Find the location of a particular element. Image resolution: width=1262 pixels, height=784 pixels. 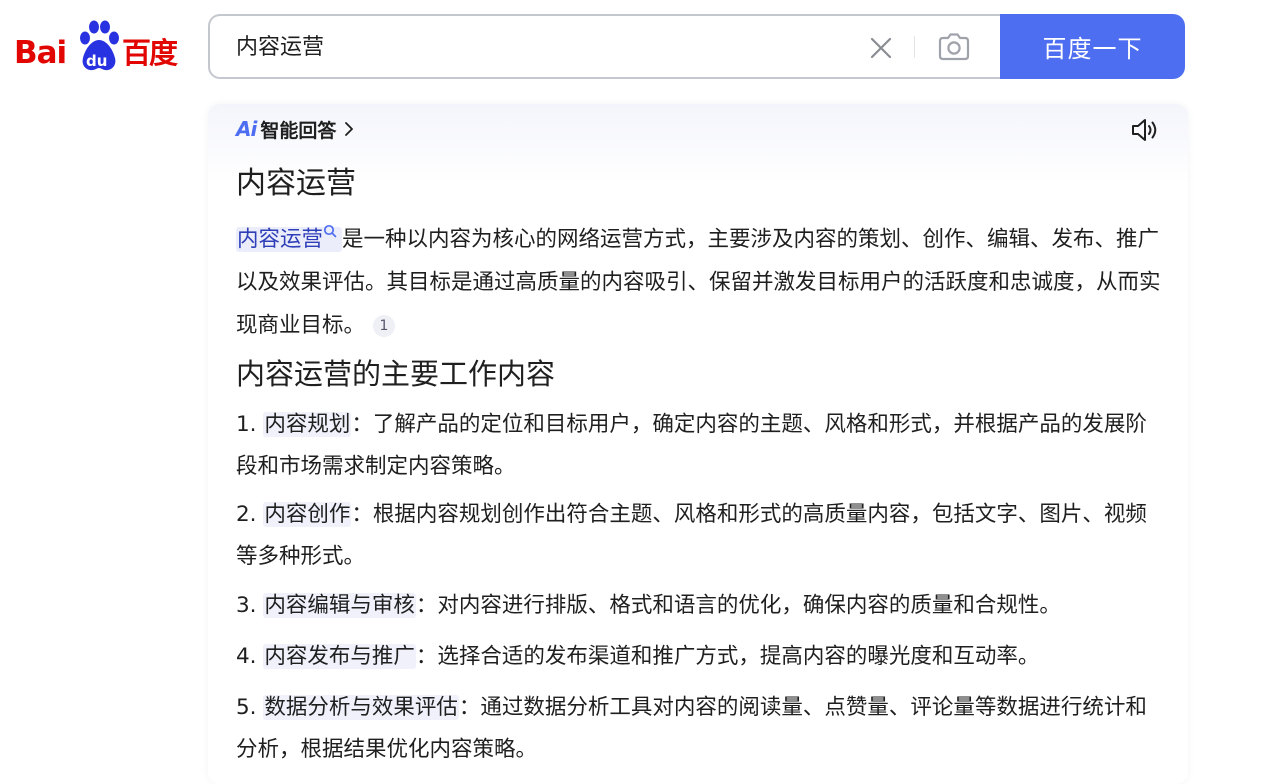

search-button: 百度一下 is located at coordinates (1092, 46).